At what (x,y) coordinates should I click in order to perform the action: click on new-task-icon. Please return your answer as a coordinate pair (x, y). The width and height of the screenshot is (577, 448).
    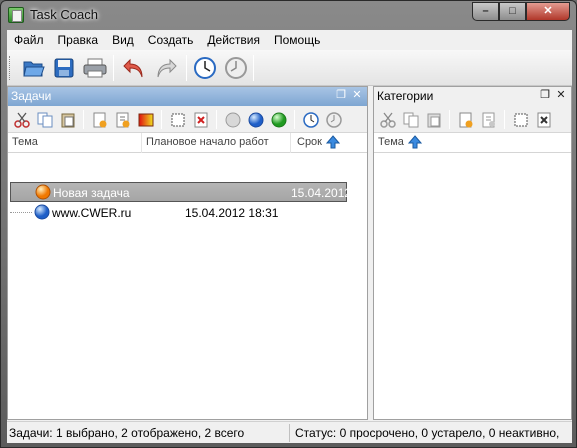
    Looking at the image, I should click on (100, 119).